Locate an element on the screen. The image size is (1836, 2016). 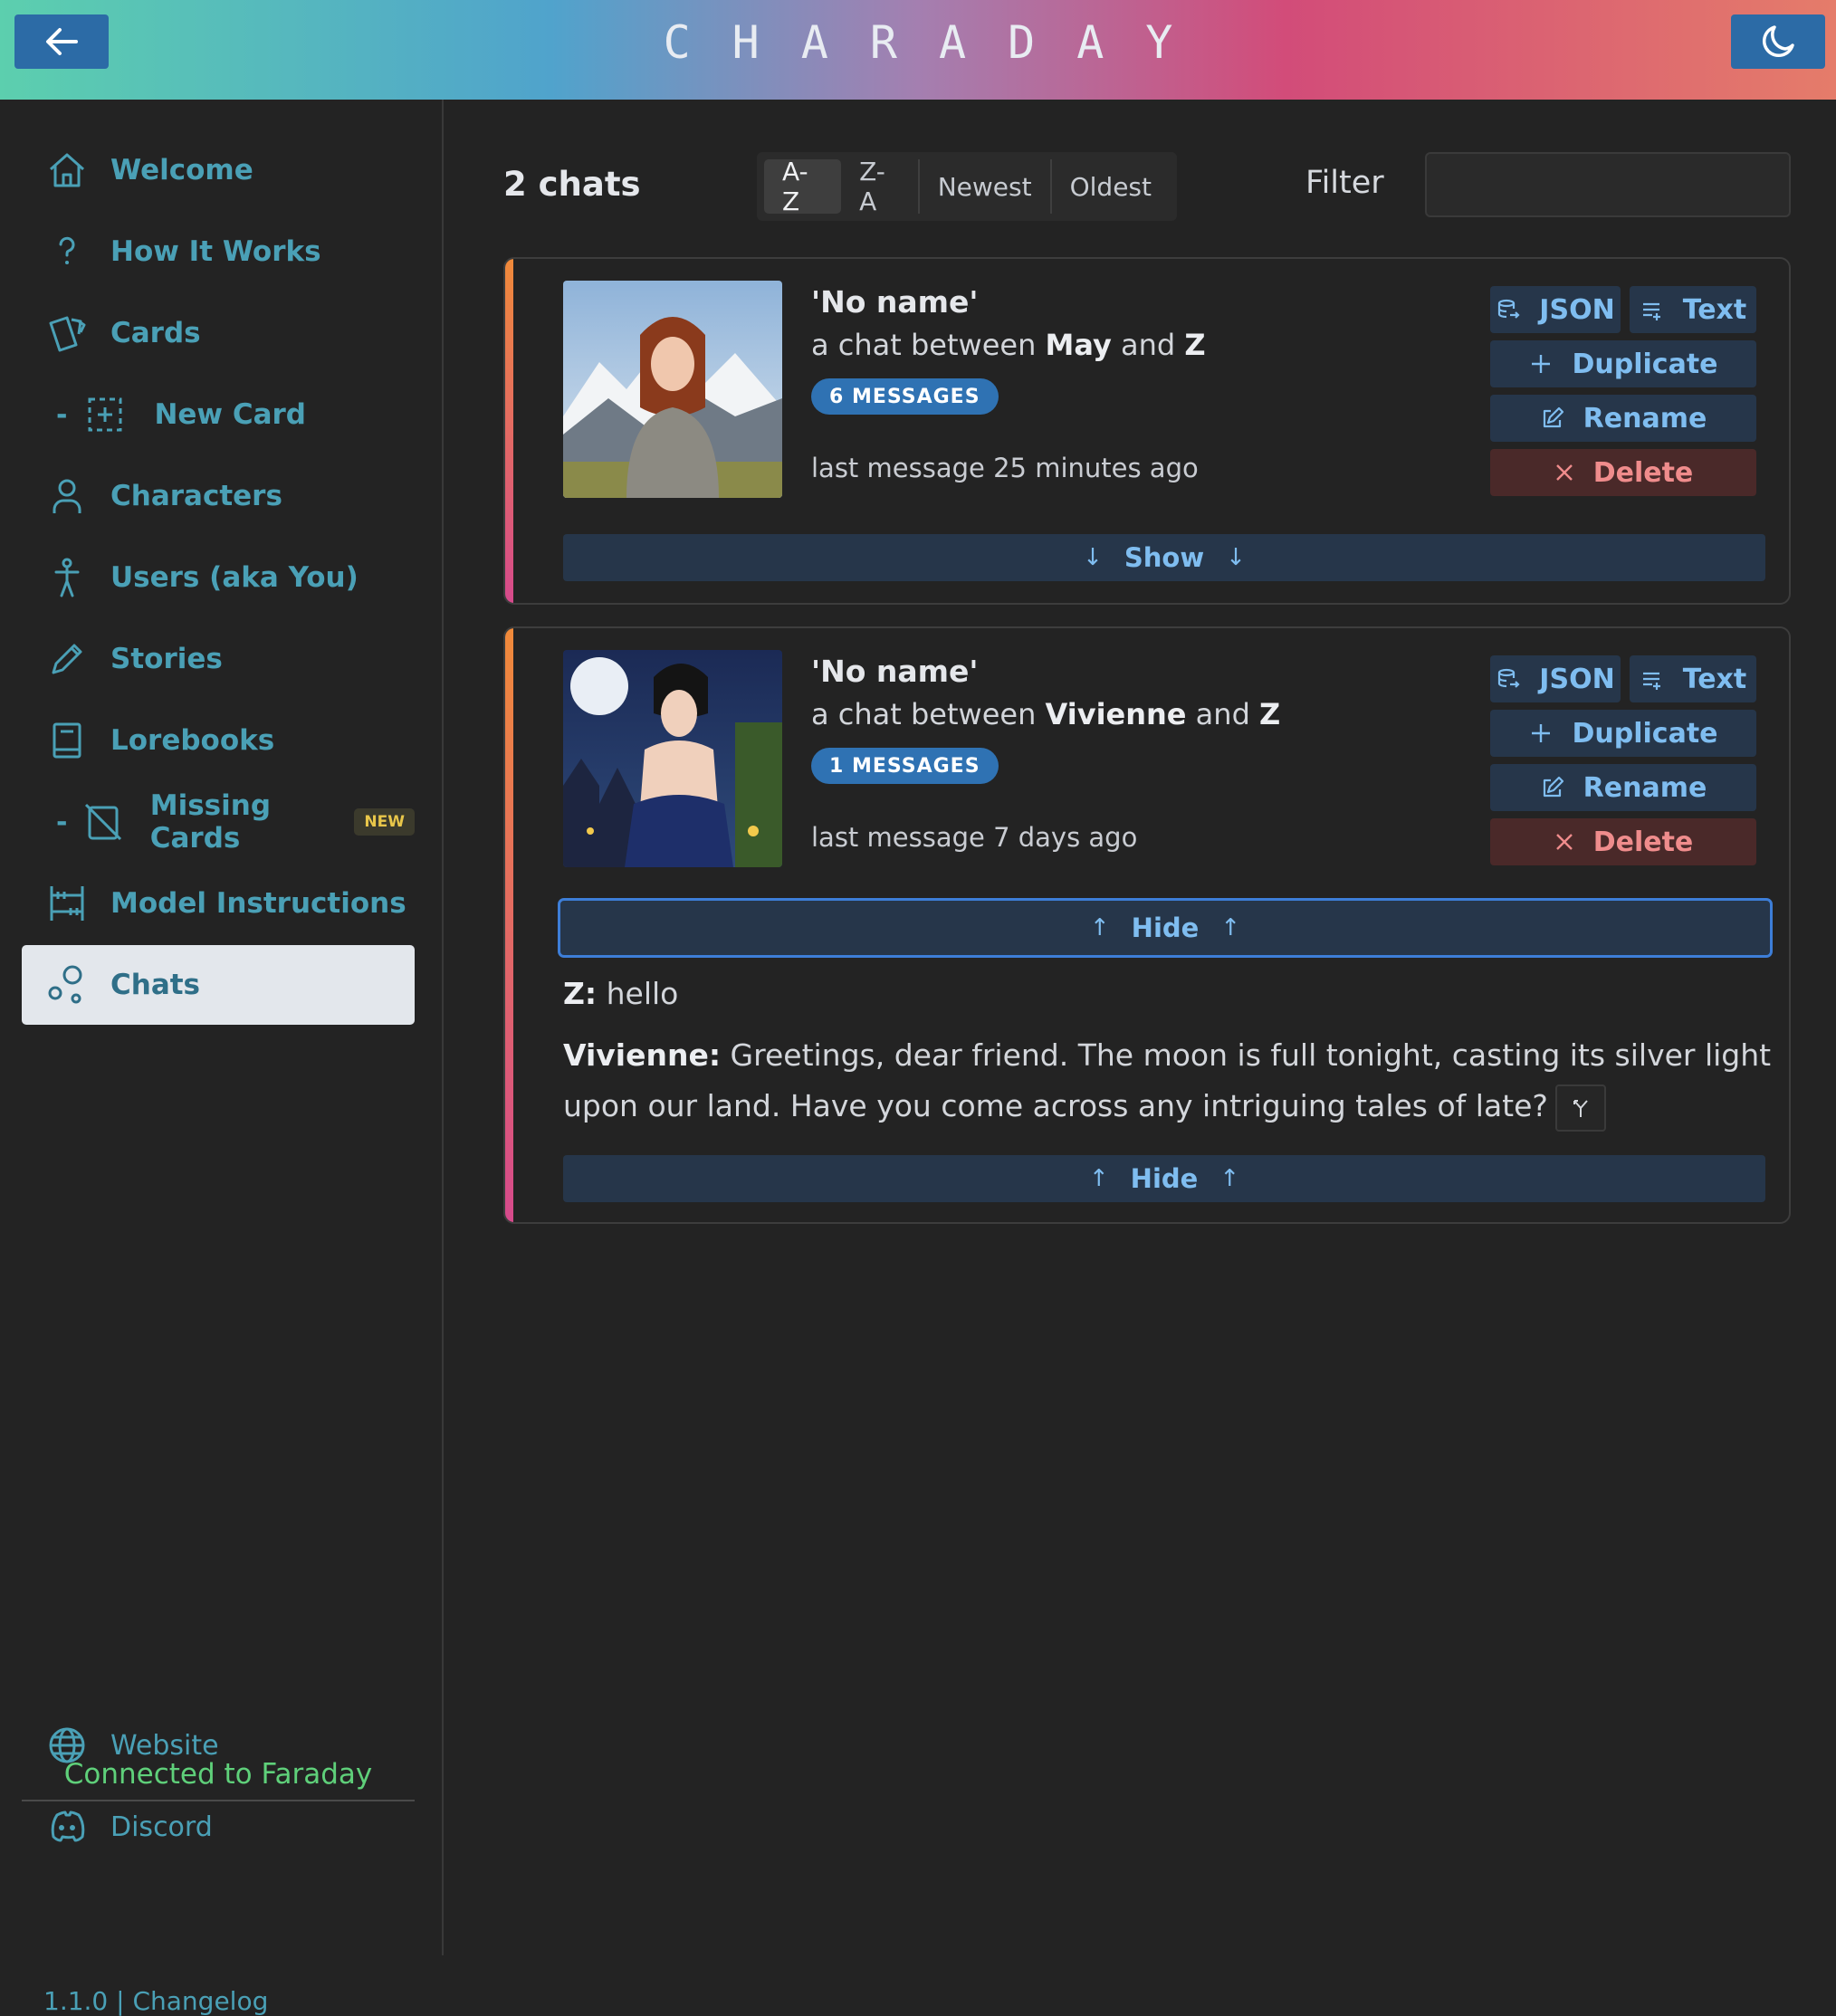
website-link: Website is located at coordinates (120, 1745).